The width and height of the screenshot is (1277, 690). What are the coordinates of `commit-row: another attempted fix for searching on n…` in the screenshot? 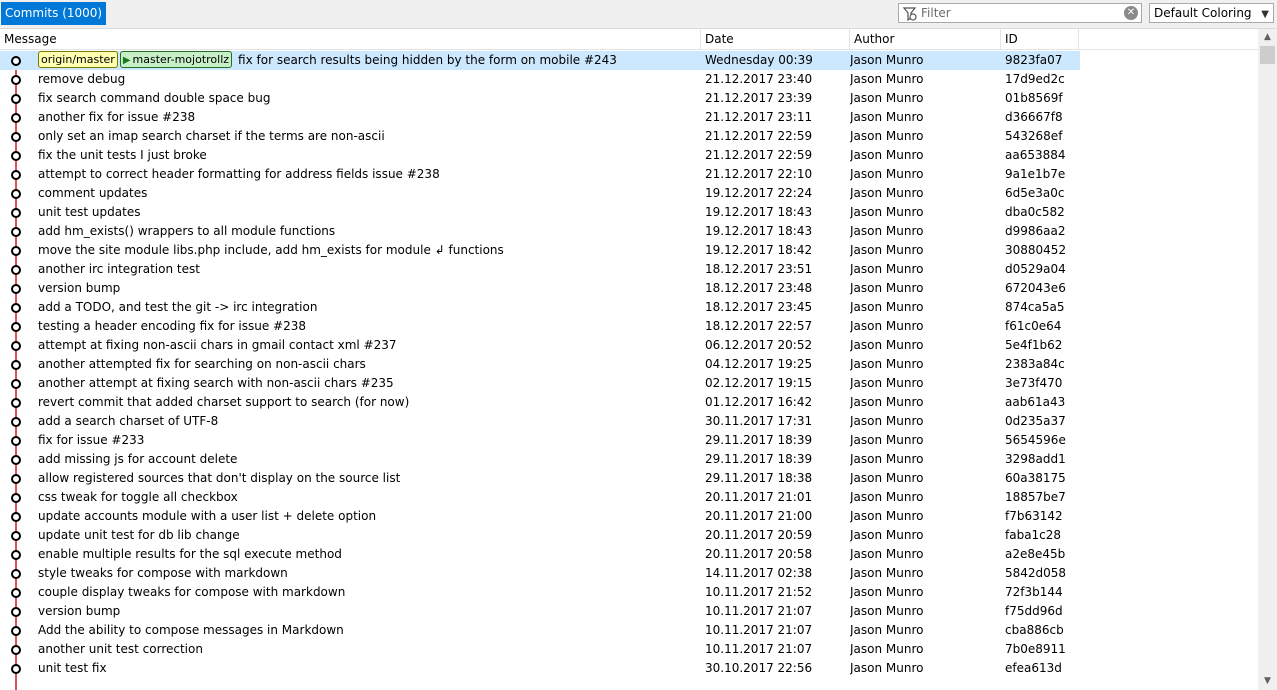 It's located at (540, 364).